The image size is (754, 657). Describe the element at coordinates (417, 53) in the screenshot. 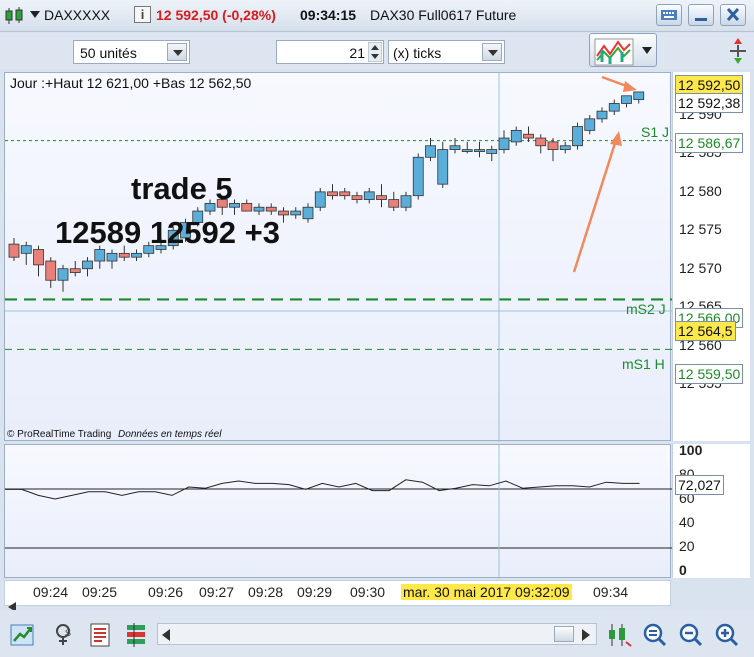

I see `ticks-unit-value: (x) ticks` at that location.